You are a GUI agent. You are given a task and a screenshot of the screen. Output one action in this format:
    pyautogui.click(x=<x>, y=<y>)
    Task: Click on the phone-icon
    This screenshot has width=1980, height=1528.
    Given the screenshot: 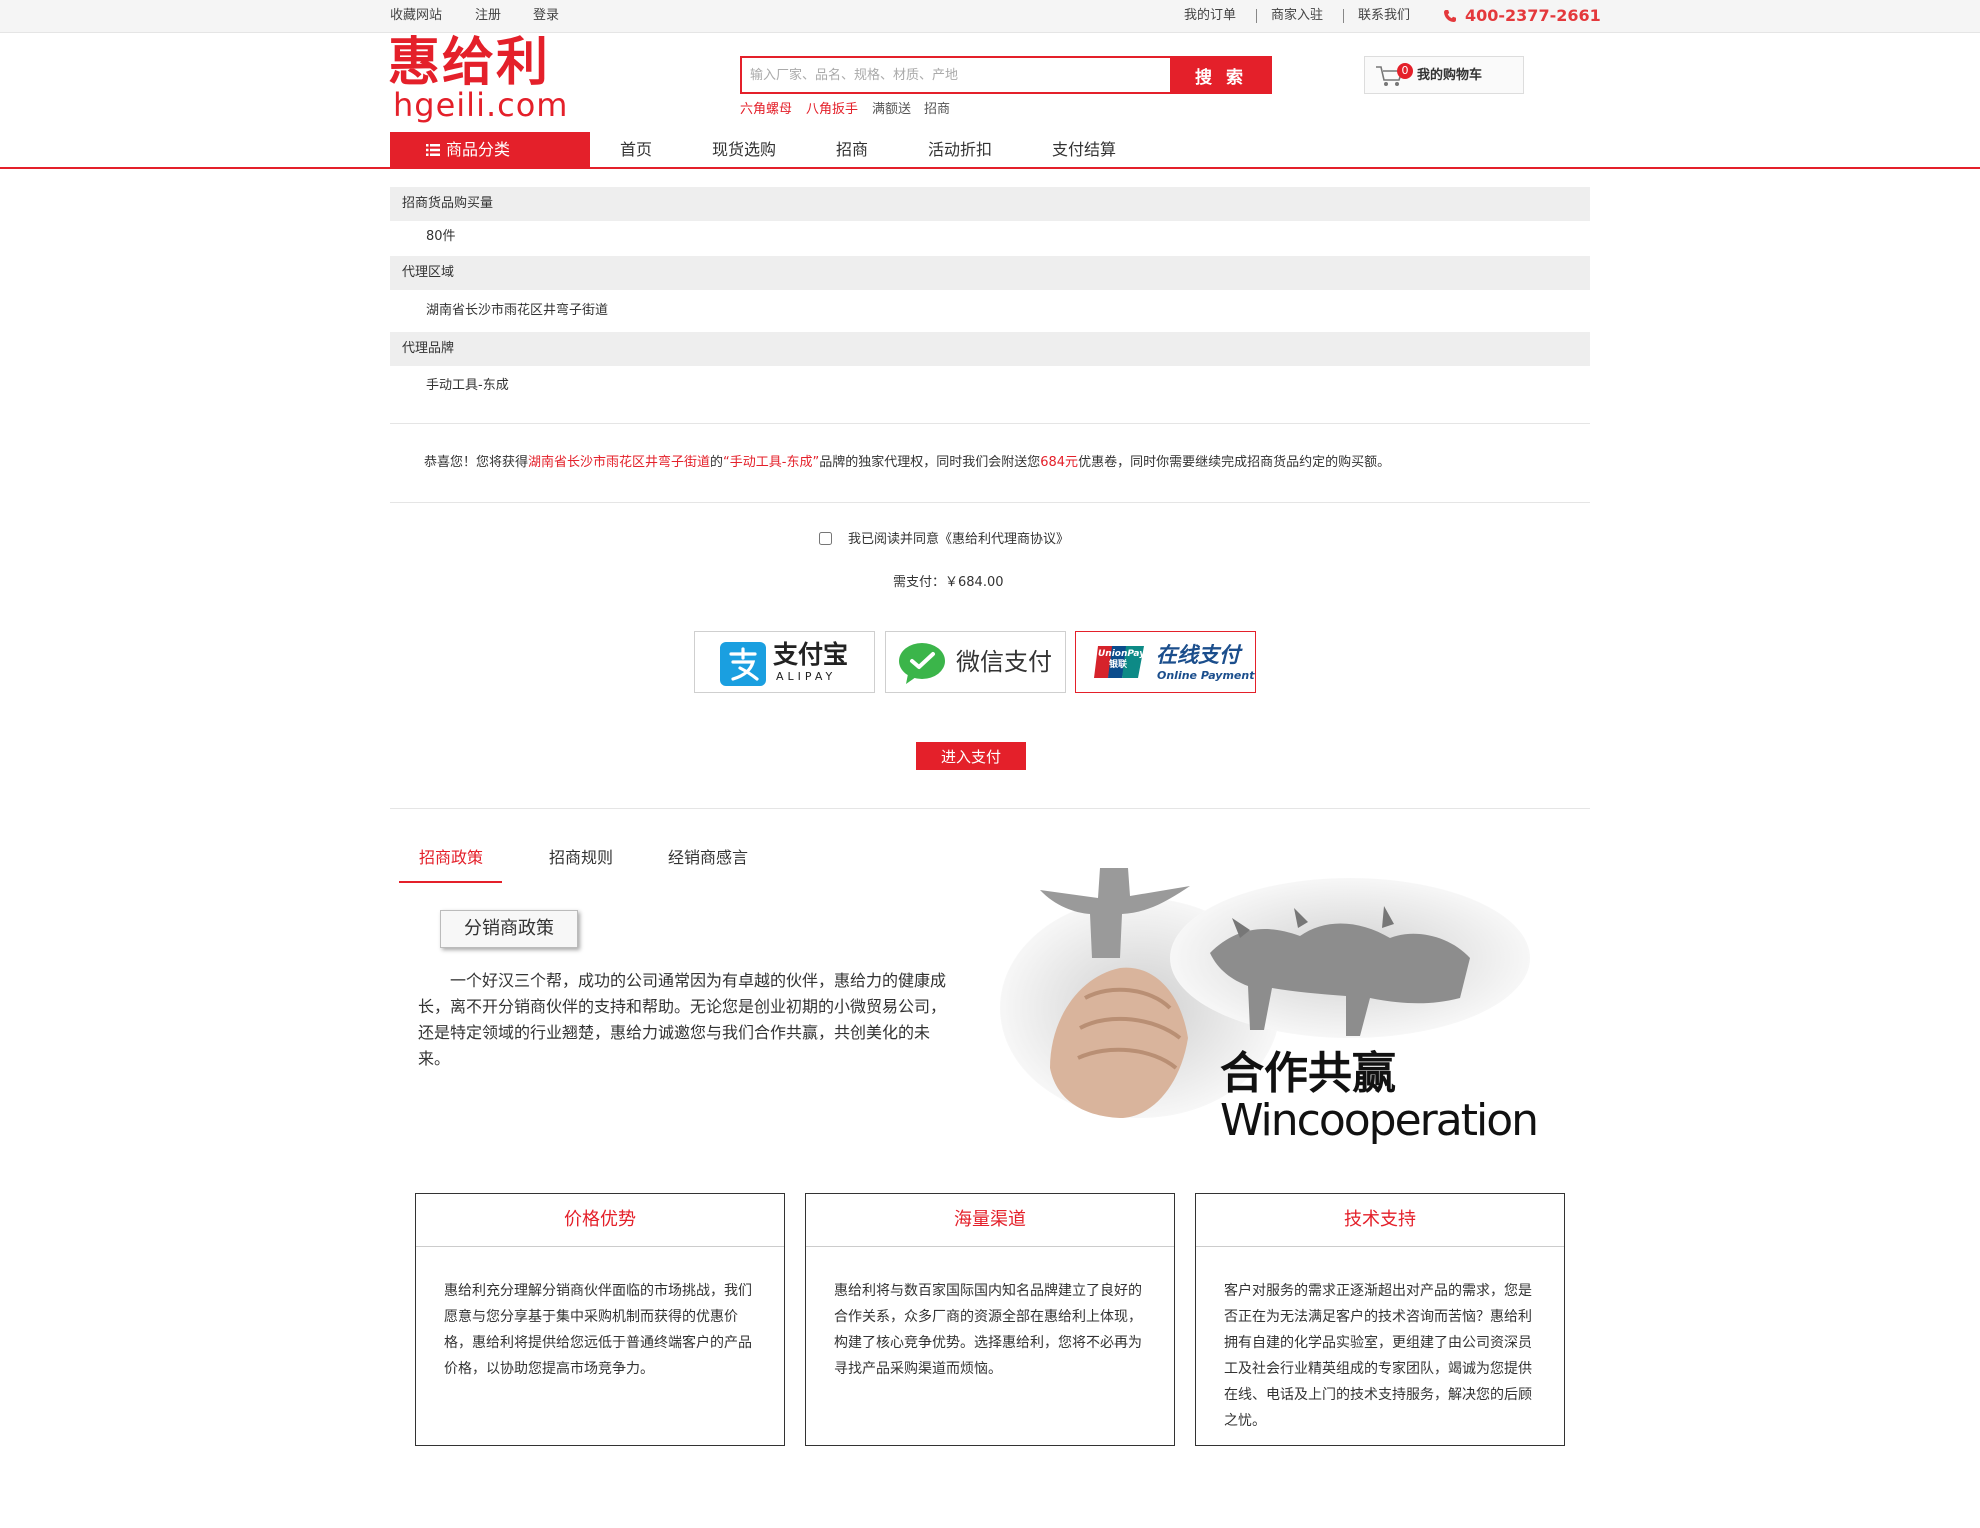 What is the action you would take?
    pyautogui.click(x=1450, y=16)
    